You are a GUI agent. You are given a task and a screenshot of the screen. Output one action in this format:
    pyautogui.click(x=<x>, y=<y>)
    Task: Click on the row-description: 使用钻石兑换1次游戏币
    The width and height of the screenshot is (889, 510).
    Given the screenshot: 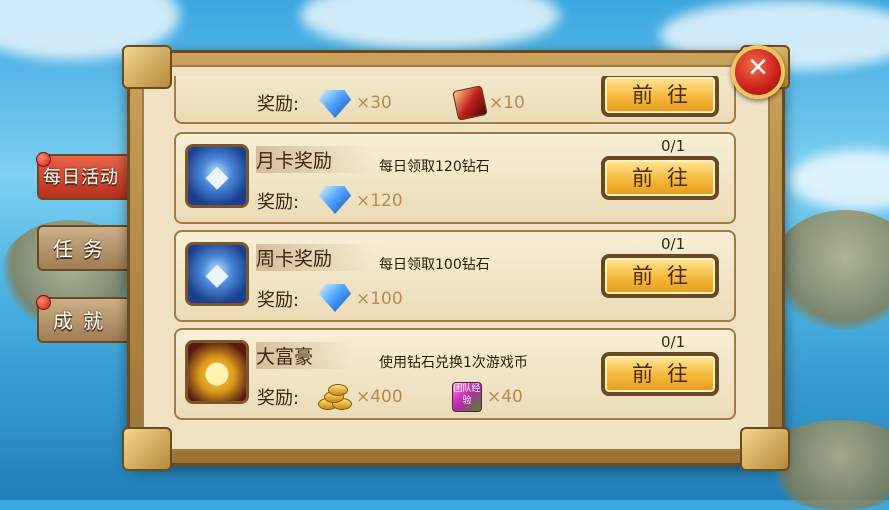 What is the action you would take?
    pyautogui.click(x=453, y=363)
    